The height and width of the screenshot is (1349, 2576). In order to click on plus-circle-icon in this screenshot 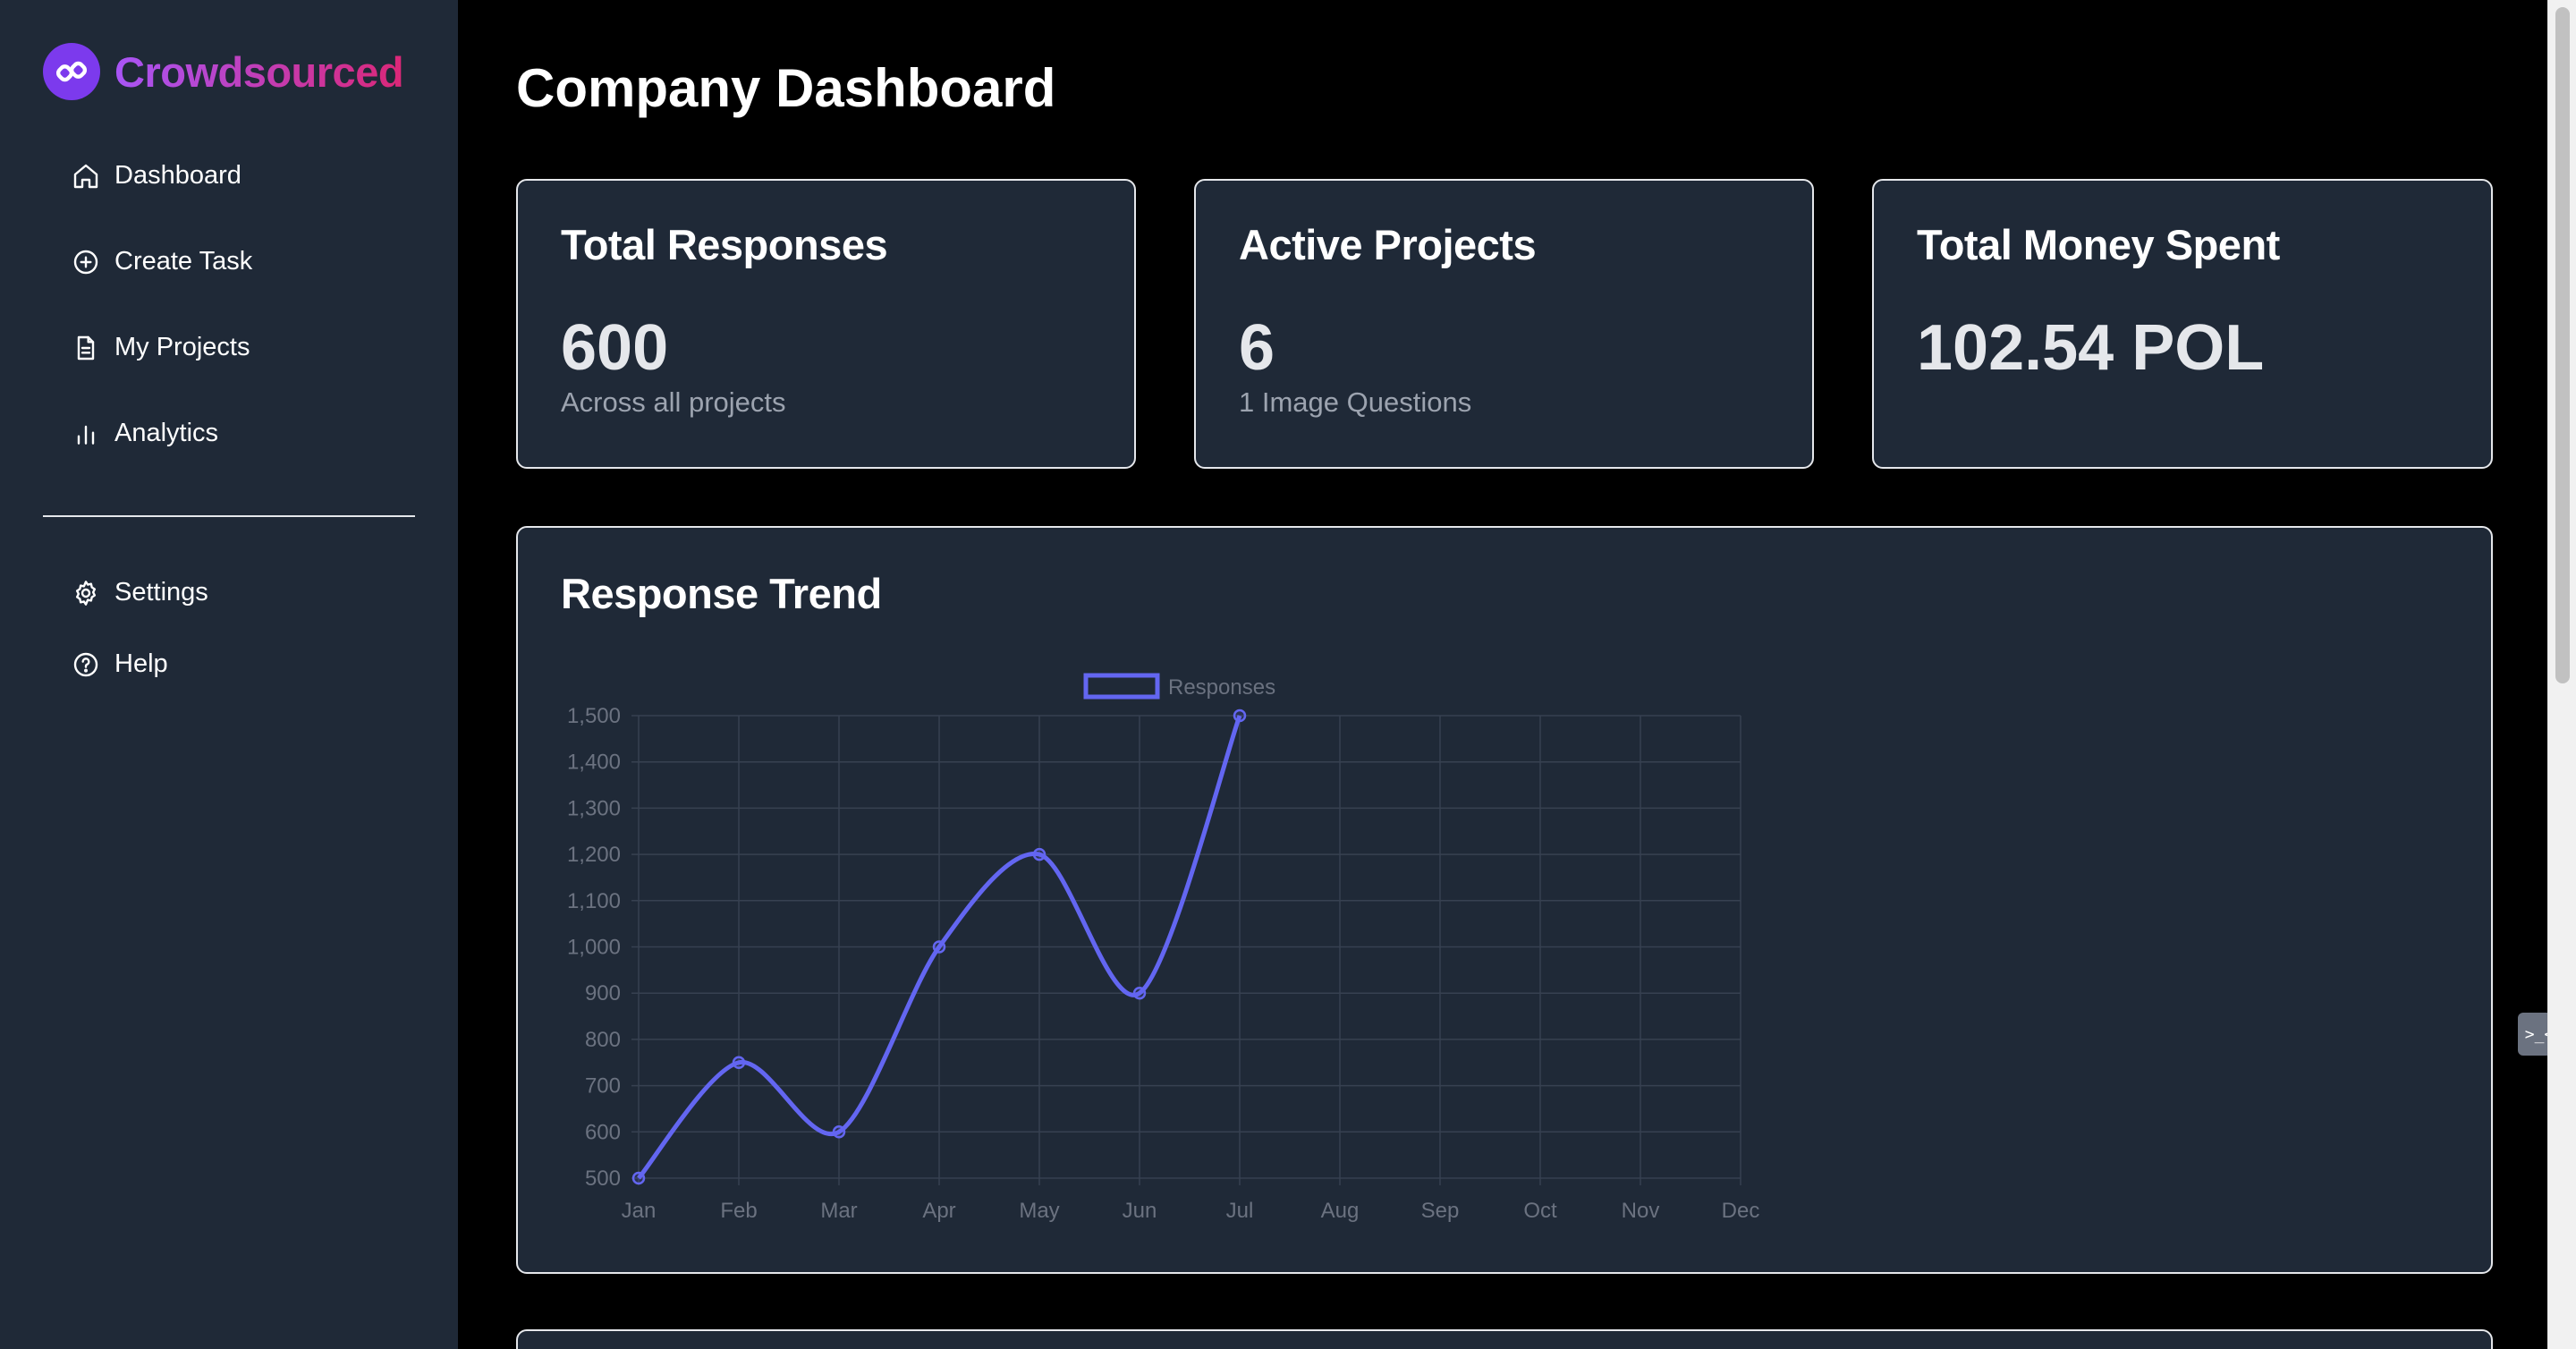, I will do `click(86, 262)`.